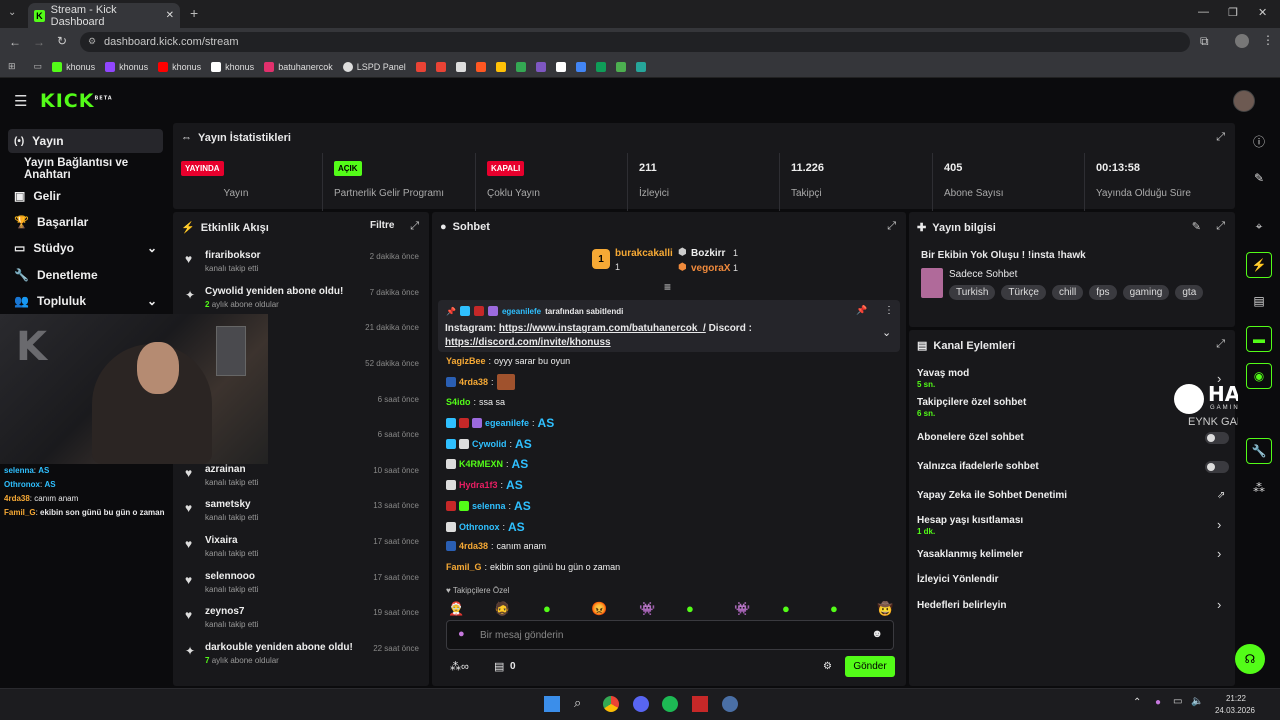  Describe the element at coordinates (708, 253) in the screenshot. I see `leader-name: Bozkirr` at that location.